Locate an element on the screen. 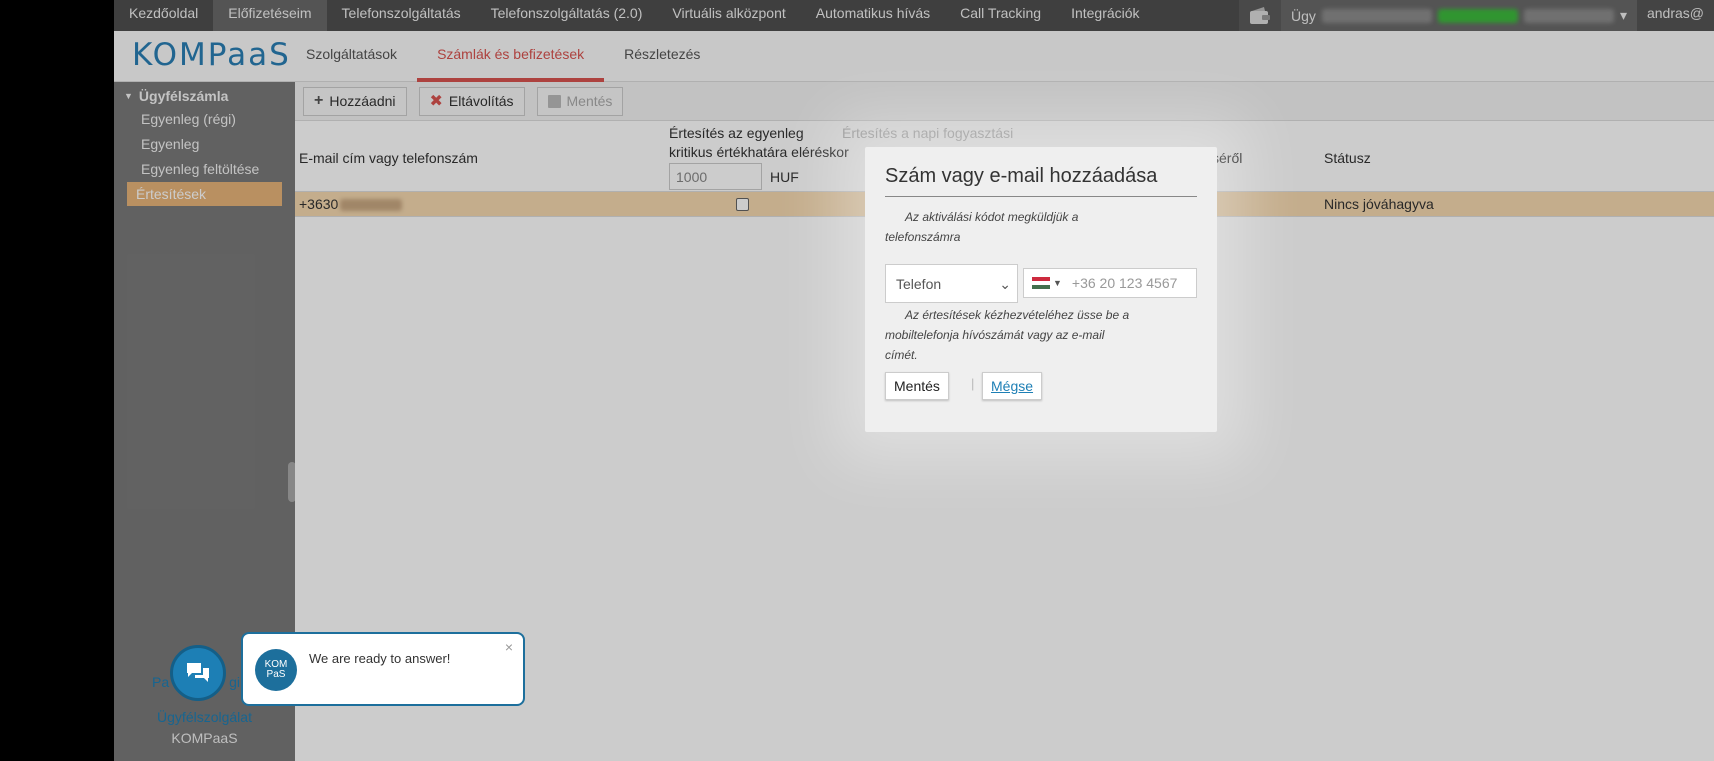  caret-down-icon: ▼ is located at coordinates (1057, 283).